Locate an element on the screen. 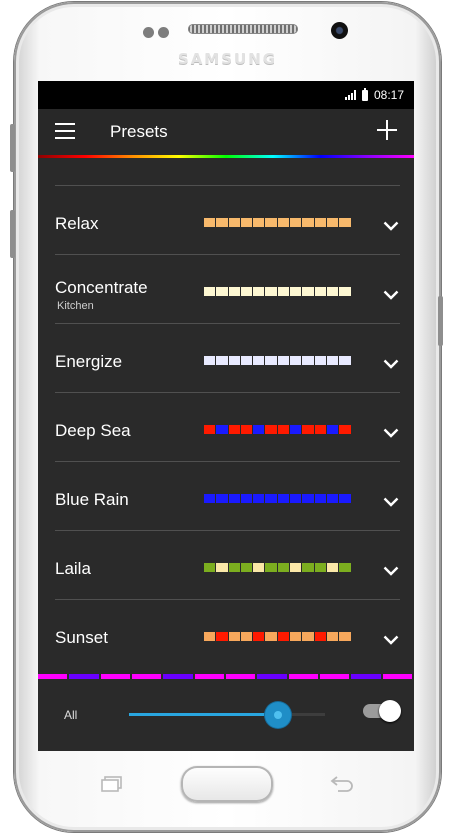  brightness-slider-handle is located at coordinates (277, 715).